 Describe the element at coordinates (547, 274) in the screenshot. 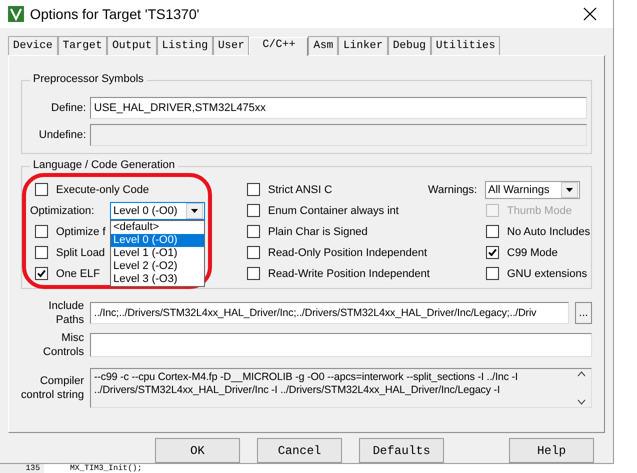

I see `checkbox-label: GNU extensions` at that location.